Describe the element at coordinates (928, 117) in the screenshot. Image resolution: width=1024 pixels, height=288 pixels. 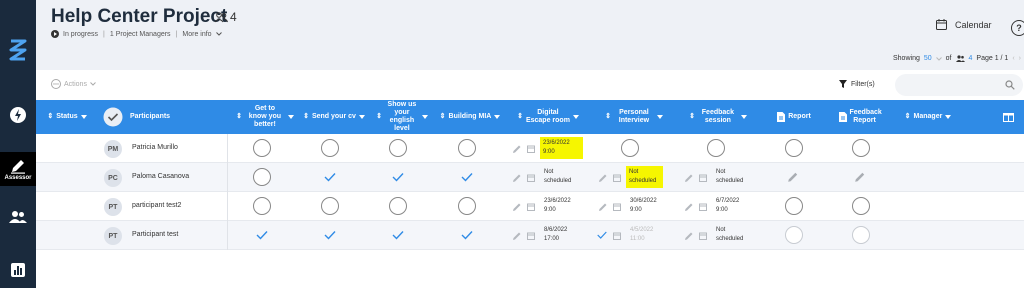
I see `column-manager: ⇕ Manager` at that location.